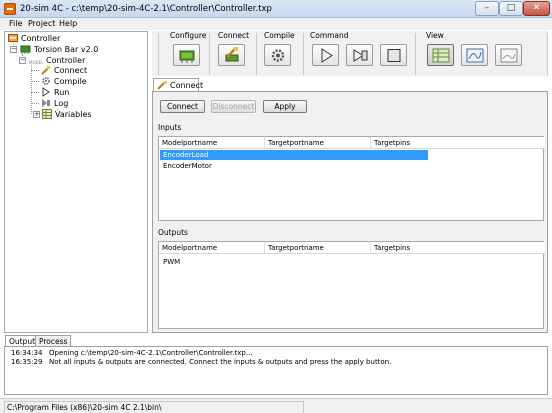 This screenshot has width=552, height=413. I want to click on stop-icon, so click(394, 55).